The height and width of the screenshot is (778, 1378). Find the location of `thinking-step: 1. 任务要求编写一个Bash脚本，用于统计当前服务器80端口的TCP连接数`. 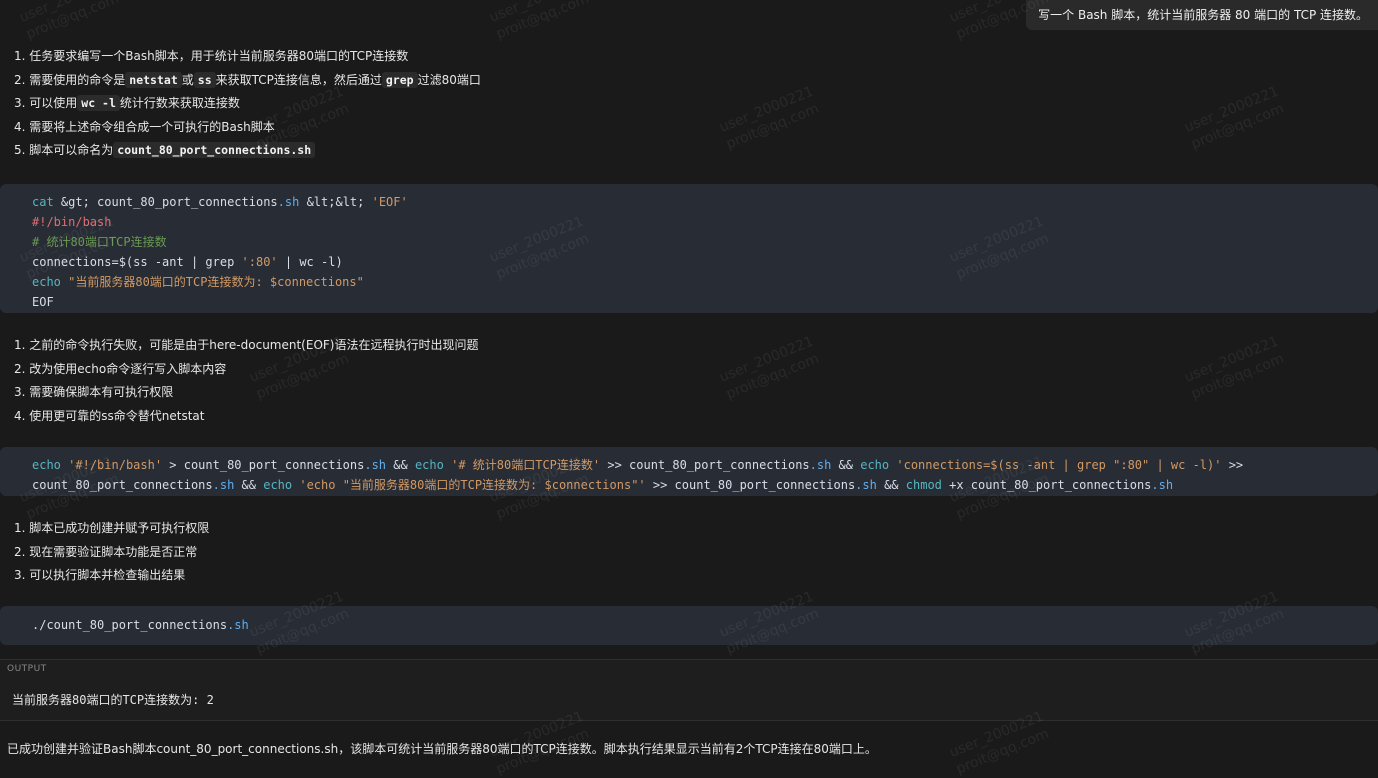

thinking-step: 1. 任务要求编写一个Bash脚本，用于统计当前服务器80端口的TCP连接数 is located at coordinates (247, 57).